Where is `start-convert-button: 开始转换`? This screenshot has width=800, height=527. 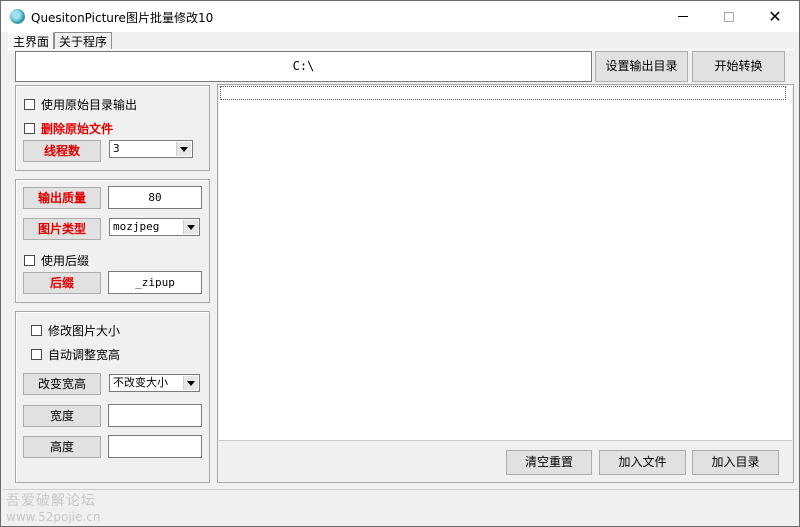
start-convert-button: 开始转换 is located at coordinates (738, 66).